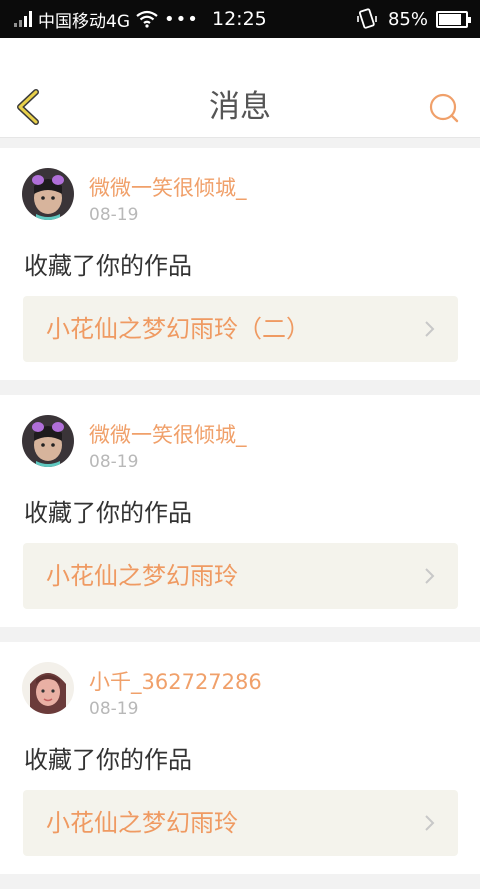 This screenshot has height=889, width=480. Describe the element at coordinates (240, 88) in the screenshot. I see `top-navigation-bar: 消息` at that location.